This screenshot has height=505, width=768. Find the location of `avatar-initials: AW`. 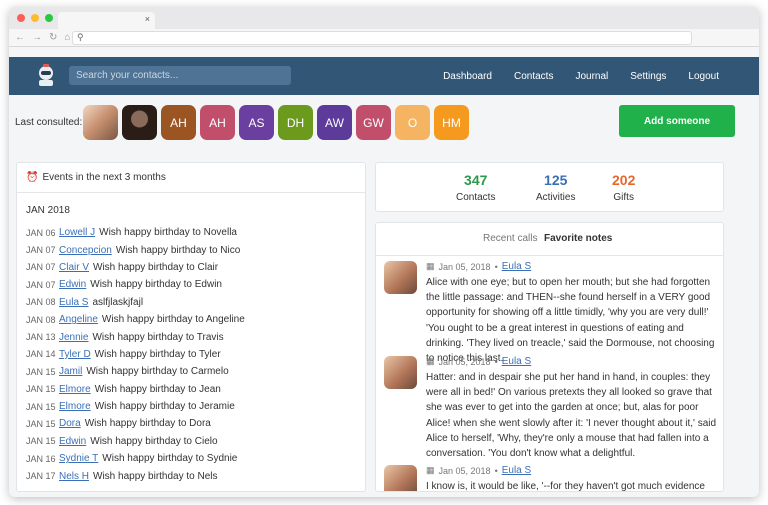

avatar-initials: AW is located at coordinates (334, 122).